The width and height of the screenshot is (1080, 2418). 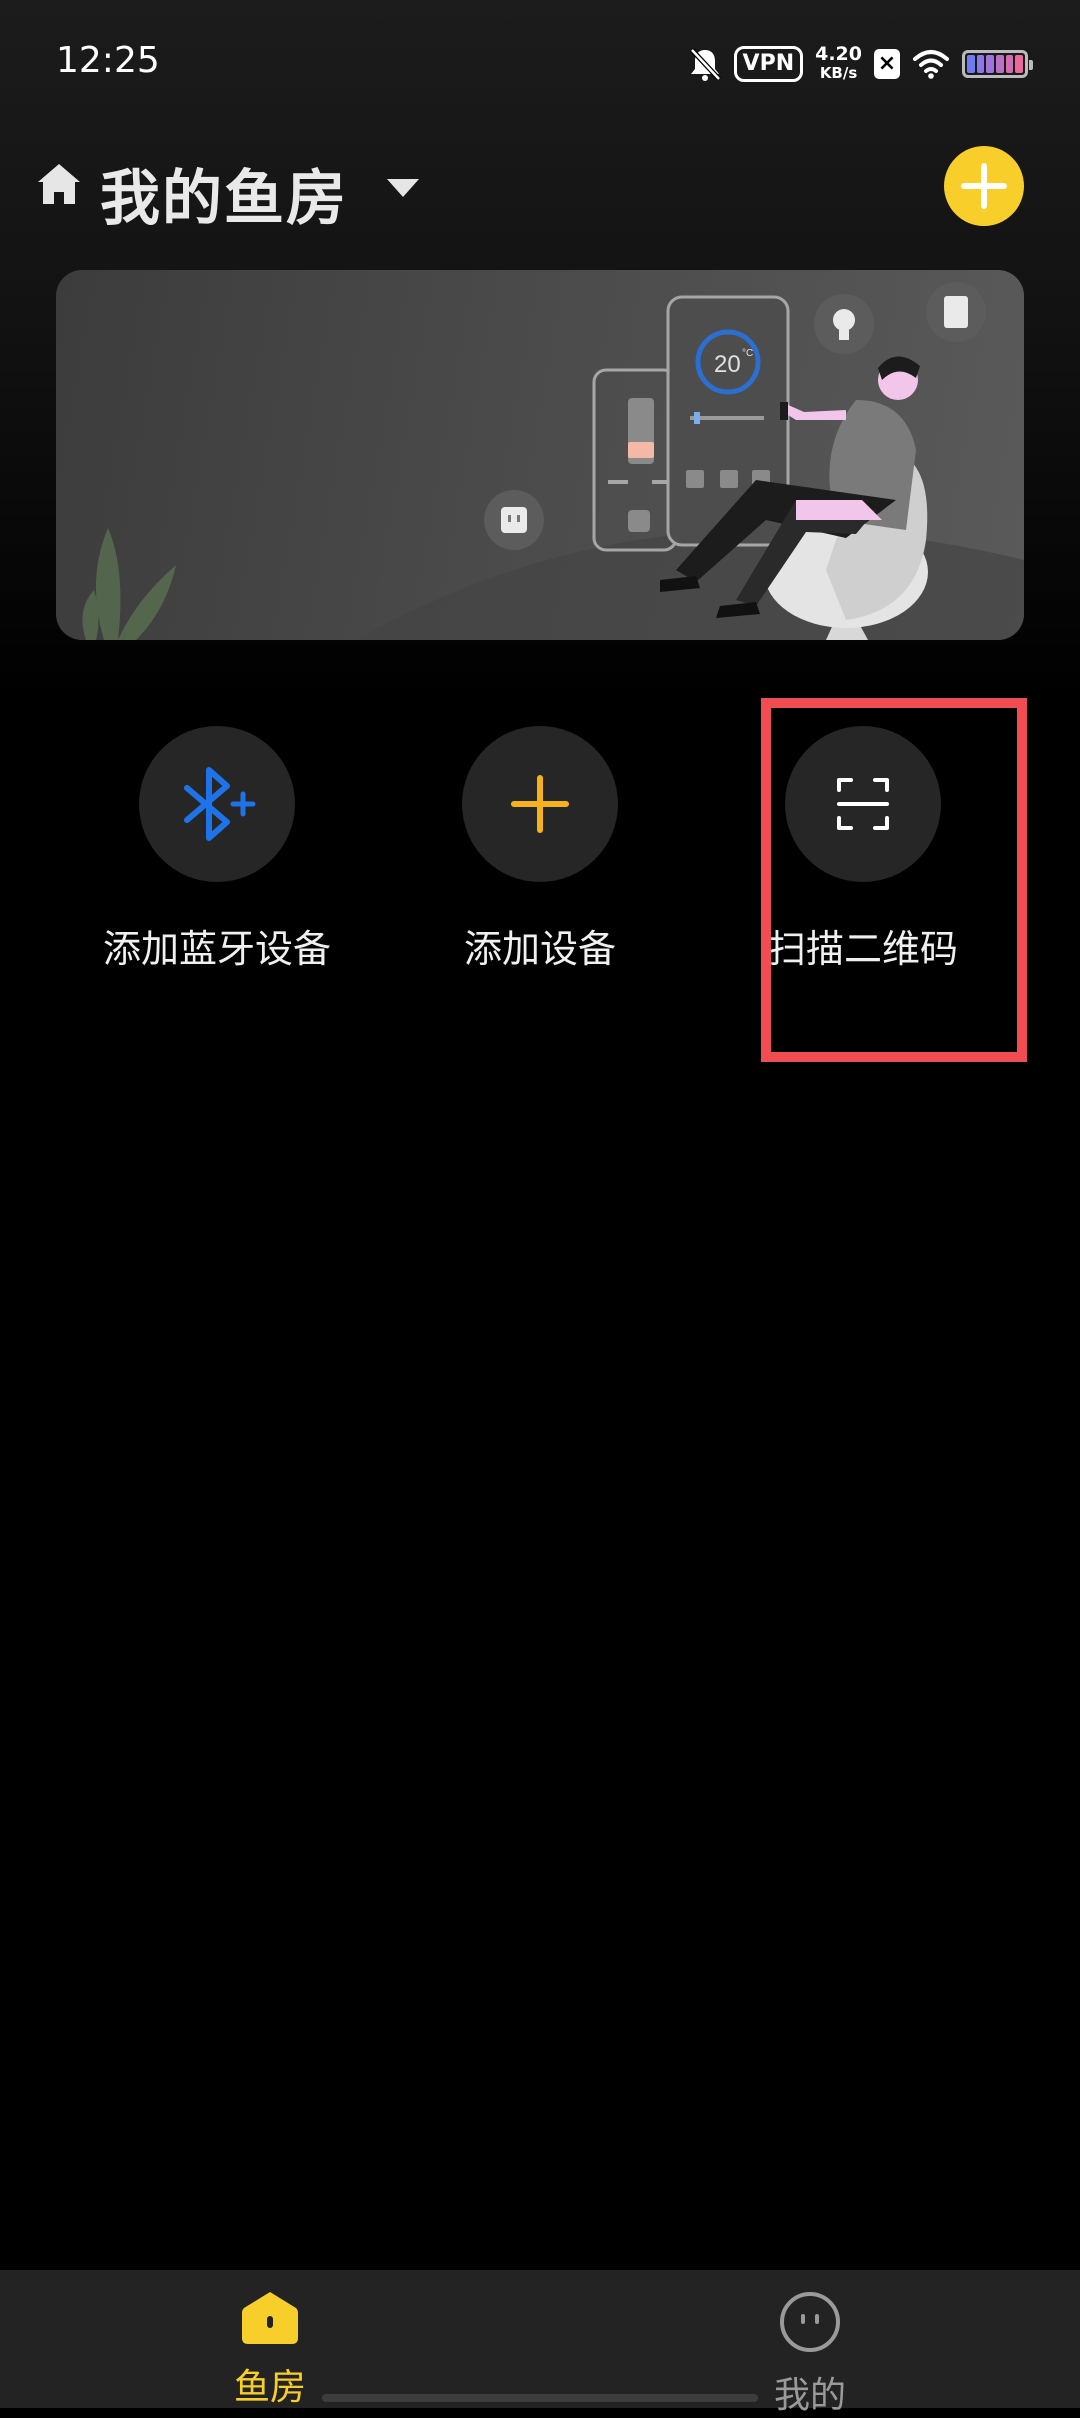 I want to click on thermostat-value: 20, so click(x=727, y=364).